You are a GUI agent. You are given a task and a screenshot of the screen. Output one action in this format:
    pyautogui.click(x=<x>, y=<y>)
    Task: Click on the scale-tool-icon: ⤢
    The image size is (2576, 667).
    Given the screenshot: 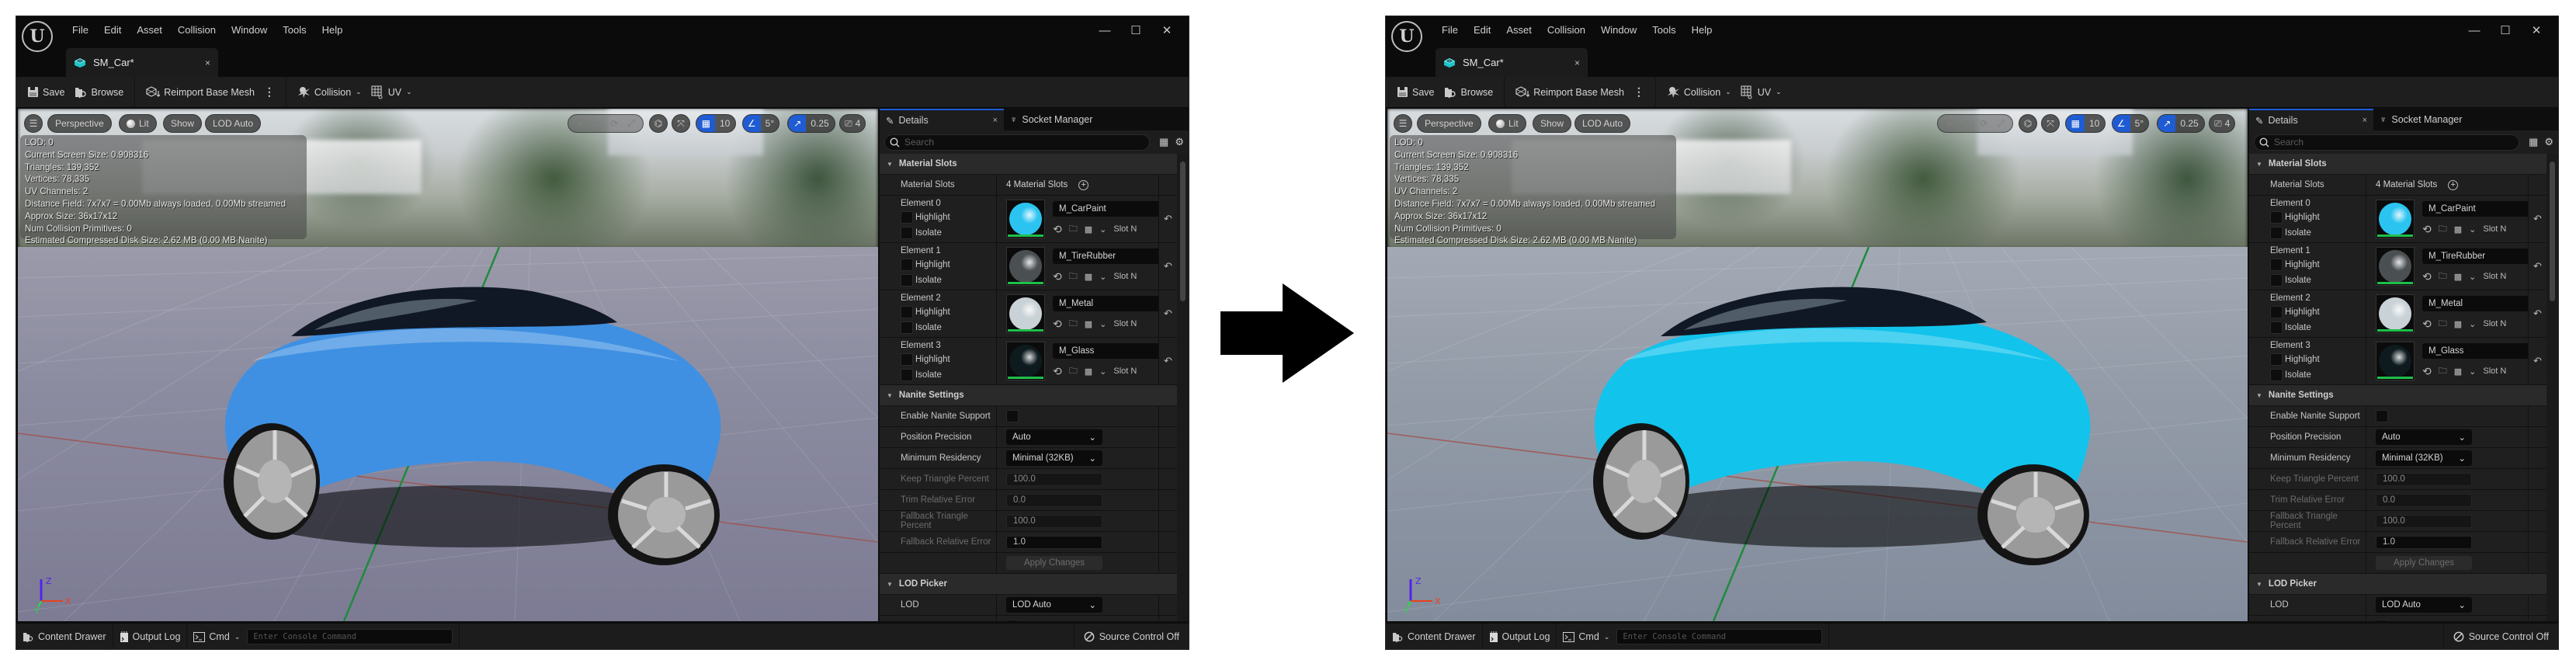 What is the action you would take?
    pyautogui.click(x=631, y=124)
    